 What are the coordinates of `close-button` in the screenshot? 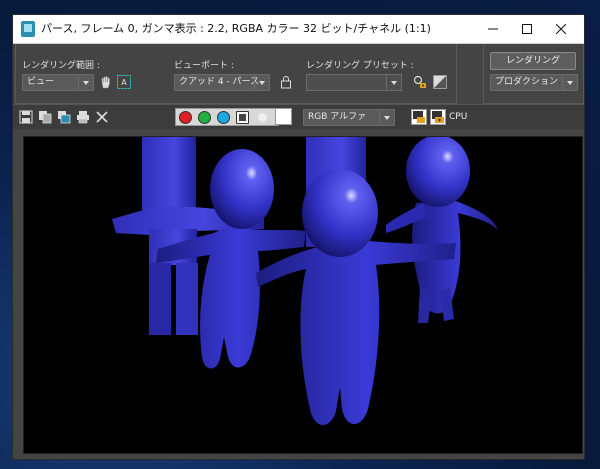 It's located at (561, 29).